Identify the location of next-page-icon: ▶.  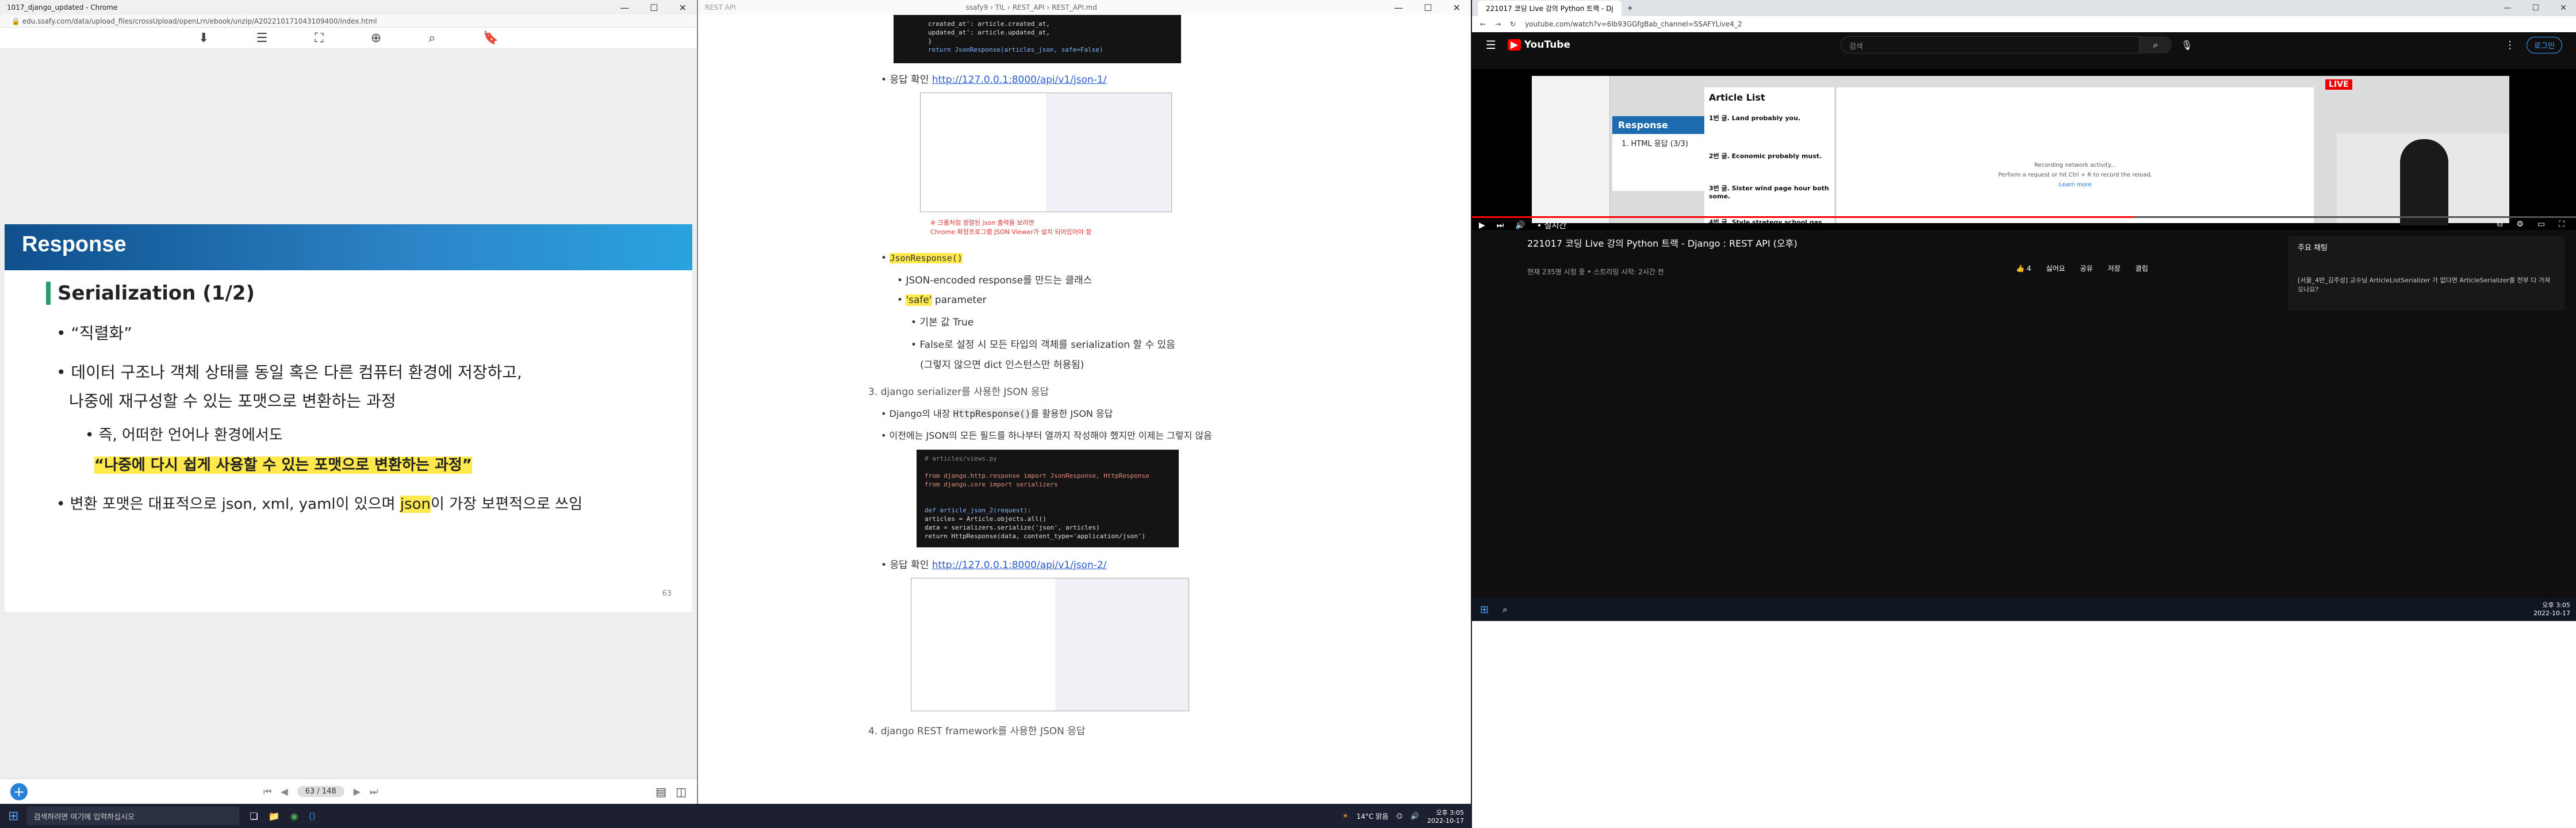
(357, 791).